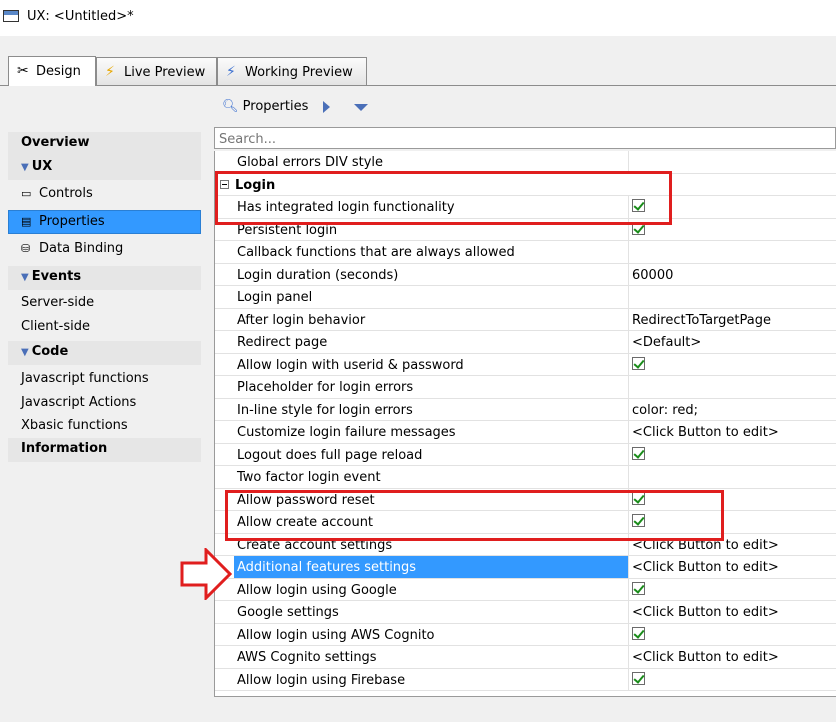 The height and width of the screenshot is (722, 836). What do you see at coordinates (56, 276) in the screenshot?
I see `sidebar-item-label: Events` at bounding box center [56, 276].